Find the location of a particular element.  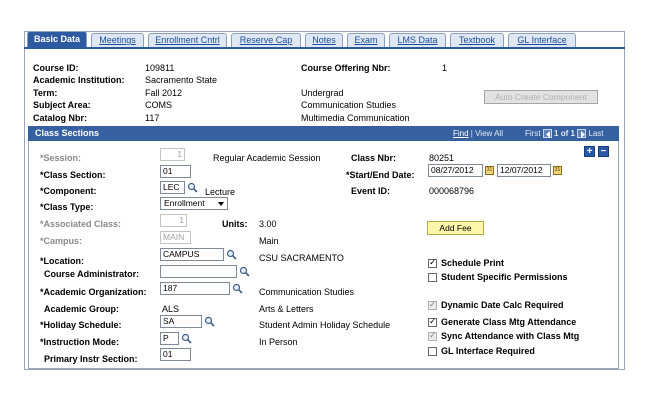

row-range: 1 of 1 is located at coordinates (564, 133).